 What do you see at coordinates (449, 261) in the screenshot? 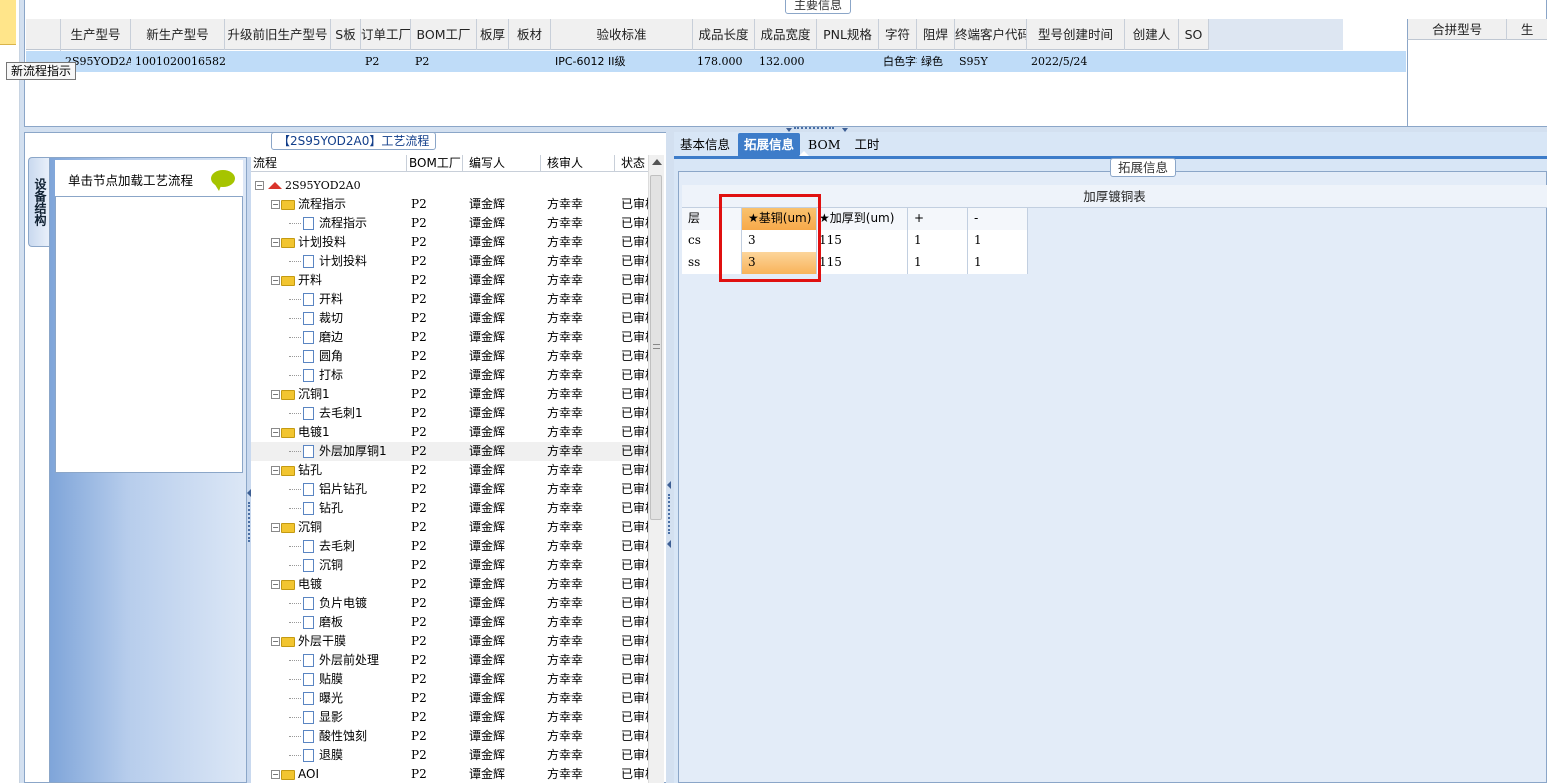
I see `tree-row: 计划投料 P2 谭金辉 方幸幸 已审核` at bounding box center [449, 261].